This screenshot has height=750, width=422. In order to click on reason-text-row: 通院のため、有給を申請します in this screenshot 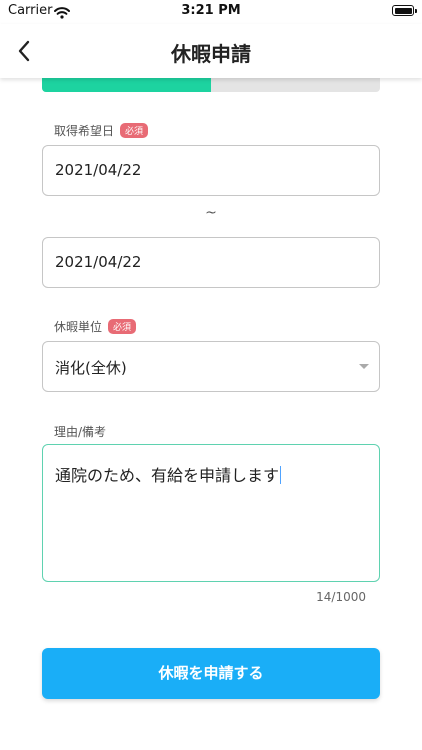, I will do `click(168, 474)`.